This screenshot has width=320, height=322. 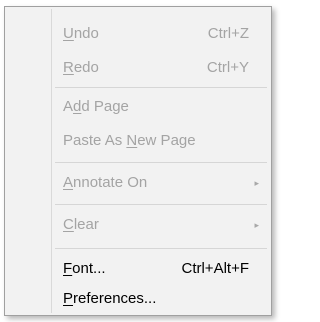 I want to click on menu-item-paste-as-new-page: Paste As New Page, so click(x=138, y=141).